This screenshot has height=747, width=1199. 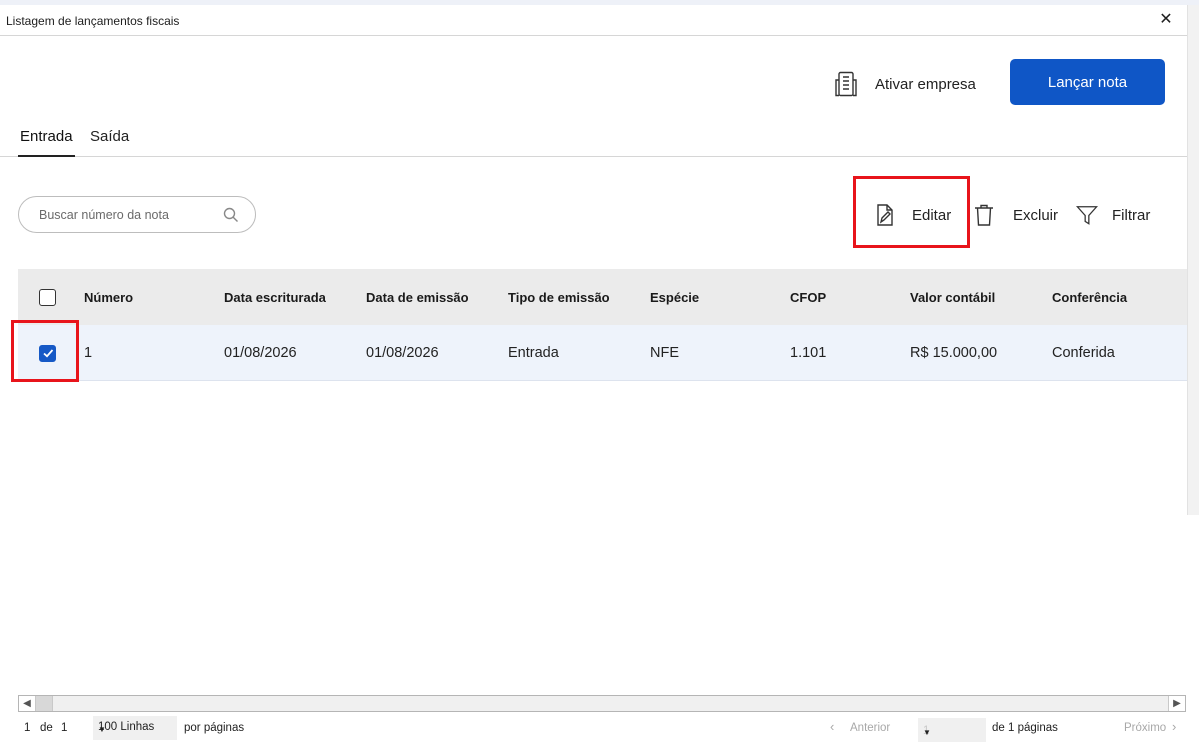 I want to click on tab-entrada: Entrada, so click(x=46, y=142).